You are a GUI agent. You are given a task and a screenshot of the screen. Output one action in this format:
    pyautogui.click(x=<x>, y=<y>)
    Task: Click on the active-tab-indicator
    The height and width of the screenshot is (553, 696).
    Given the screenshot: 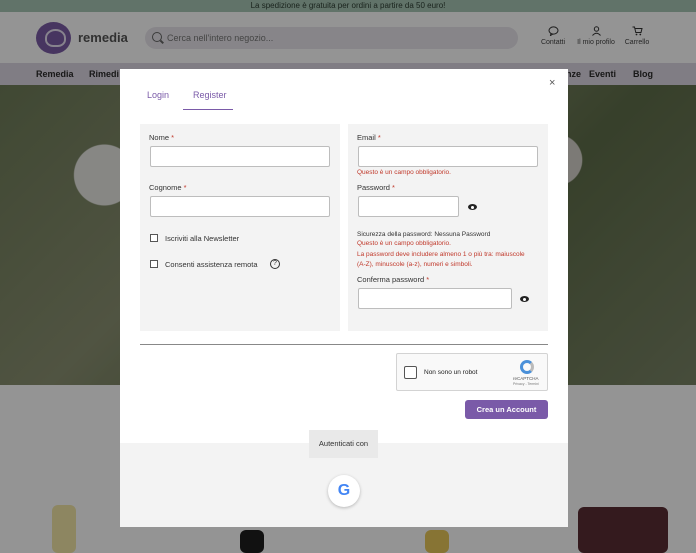 What is the action you would take?
    pyautogui.click(x=208, y=109)
    